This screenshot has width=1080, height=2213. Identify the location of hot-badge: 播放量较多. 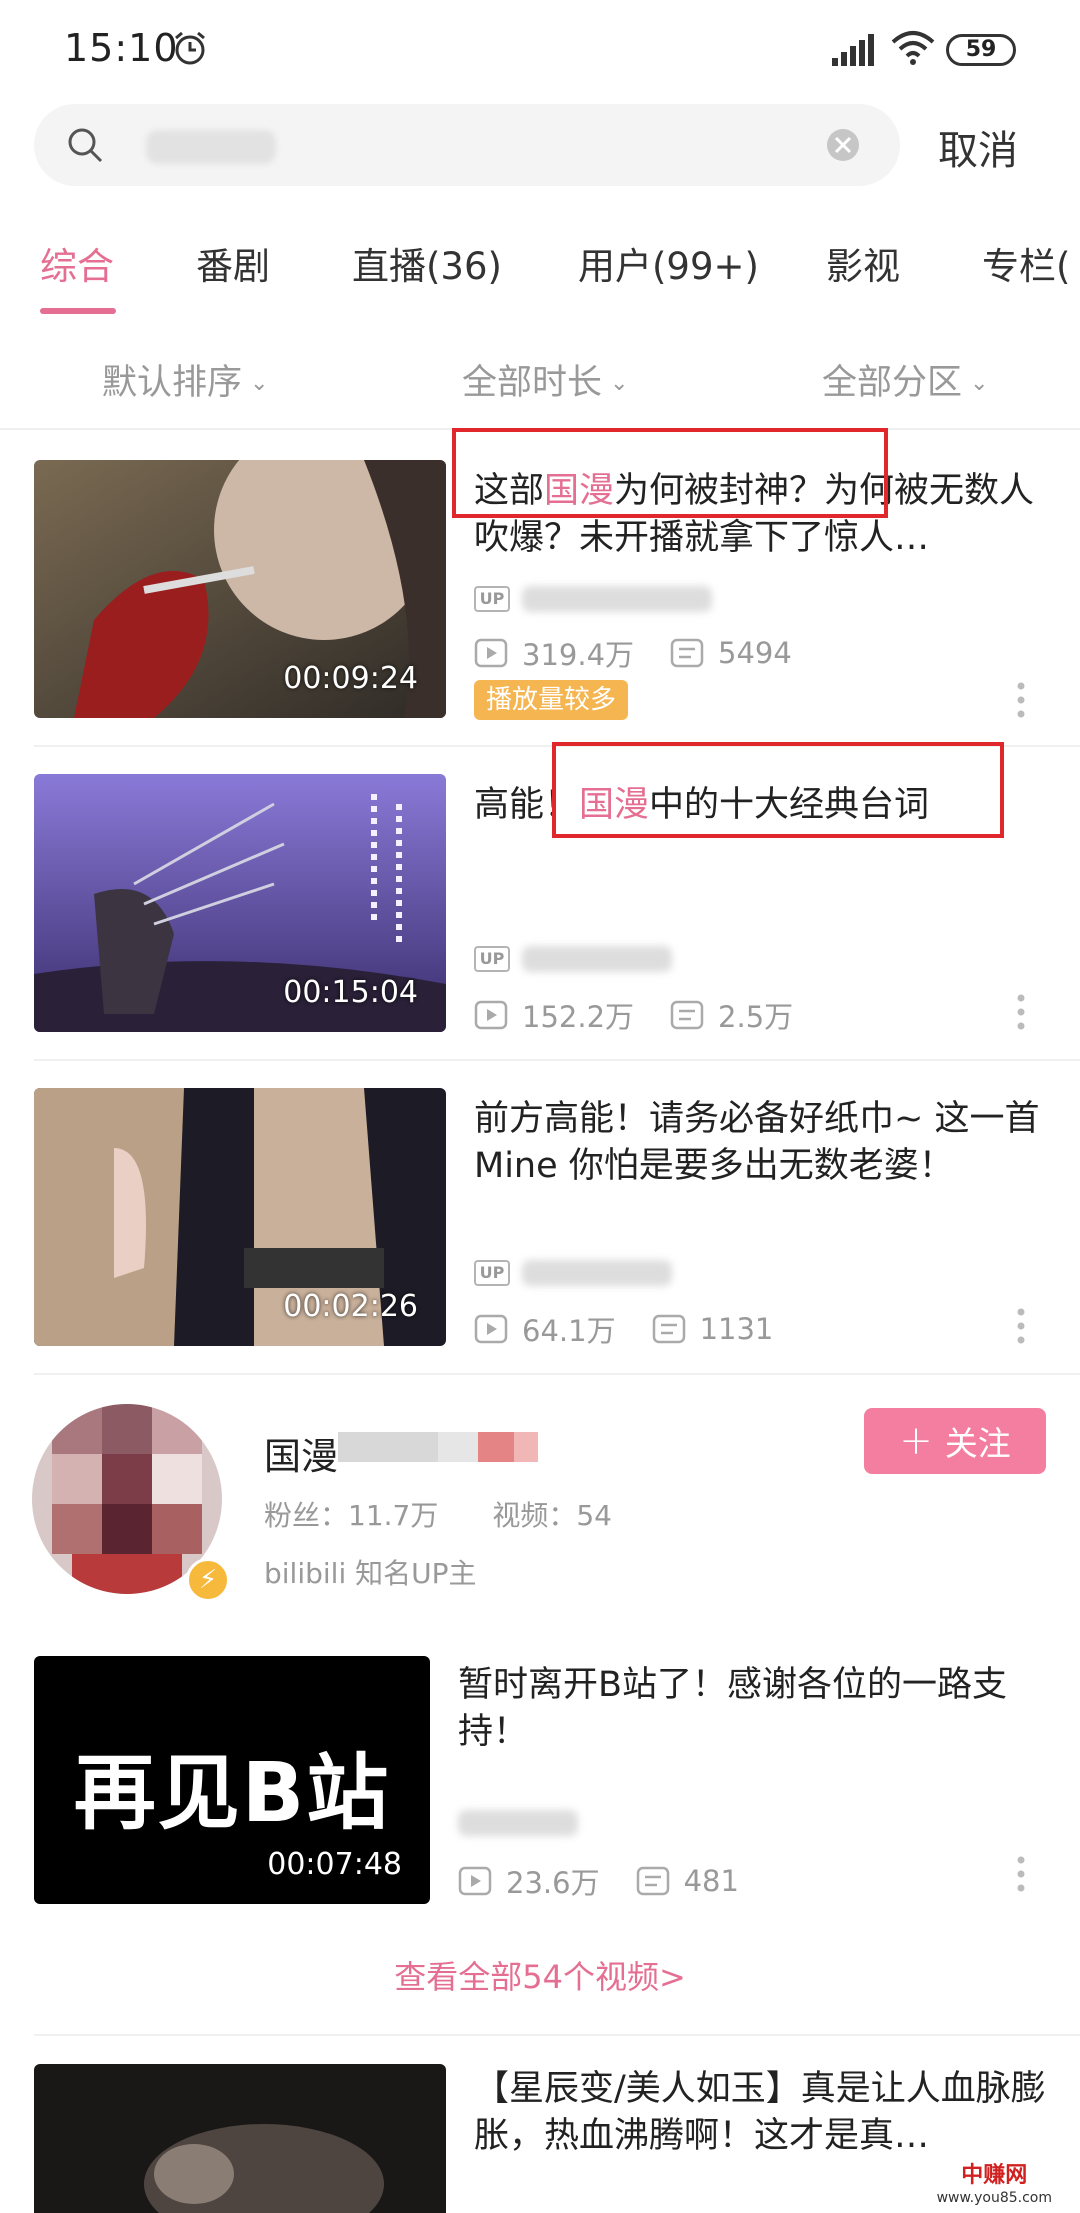
(551, 700).